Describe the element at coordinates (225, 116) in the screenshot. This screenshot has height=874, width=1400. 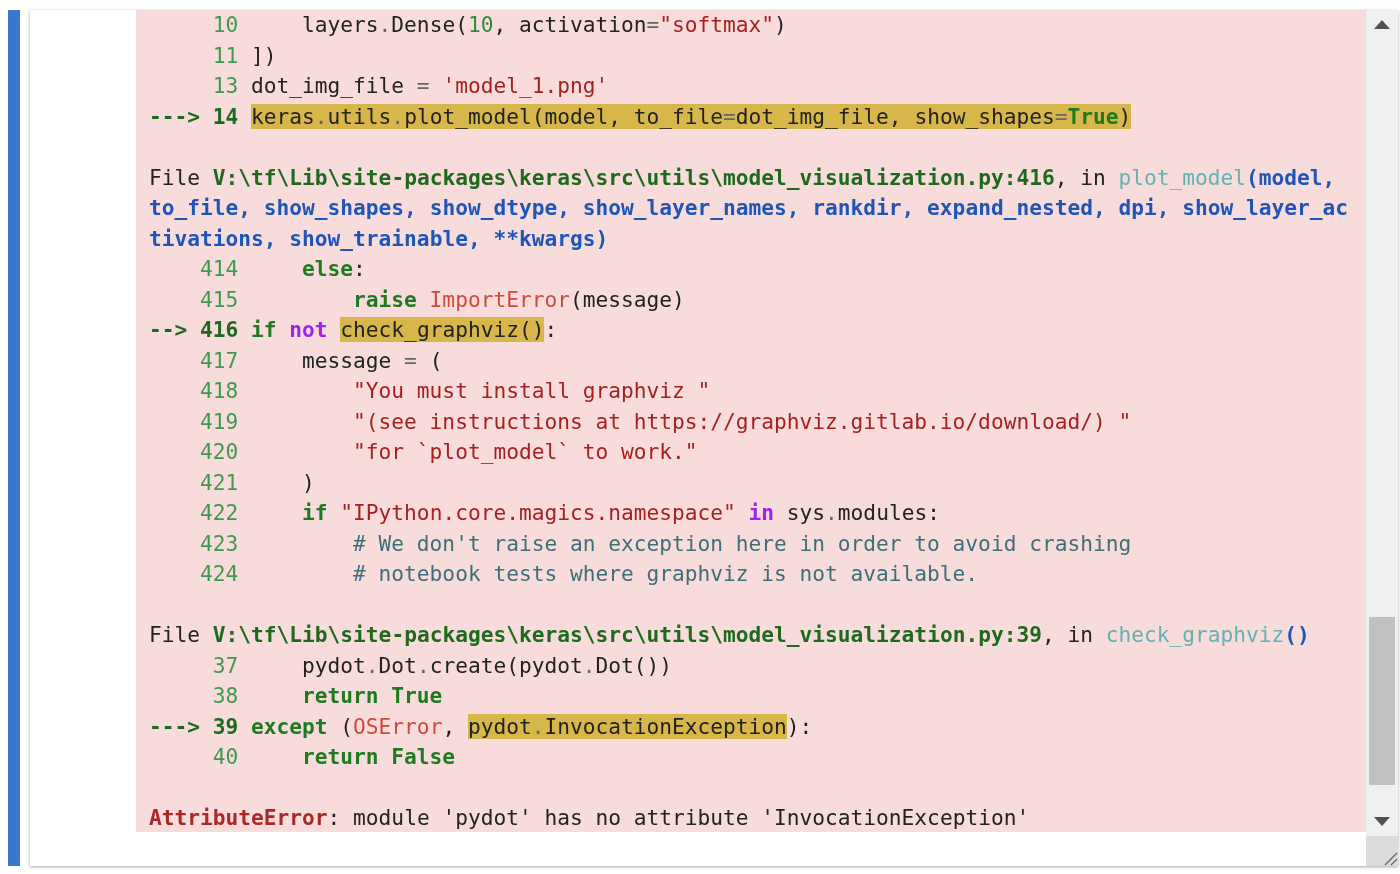
I see `line-number: 14` at that location.